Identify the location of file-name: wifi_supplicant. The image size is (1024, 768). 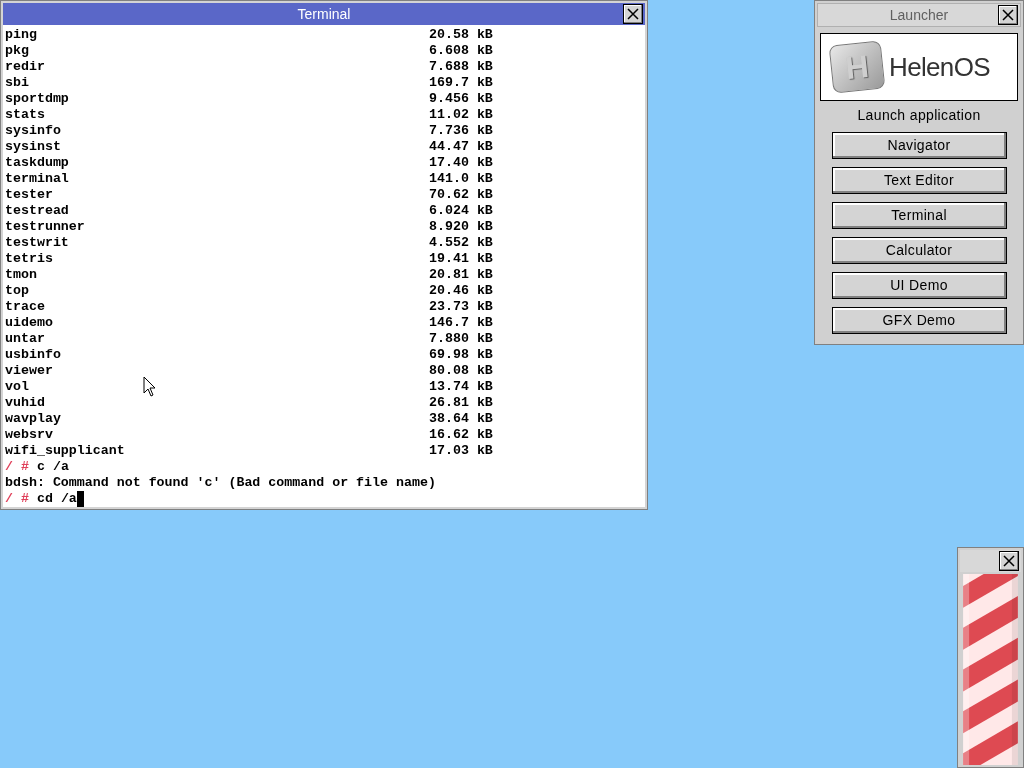
(65, 450).